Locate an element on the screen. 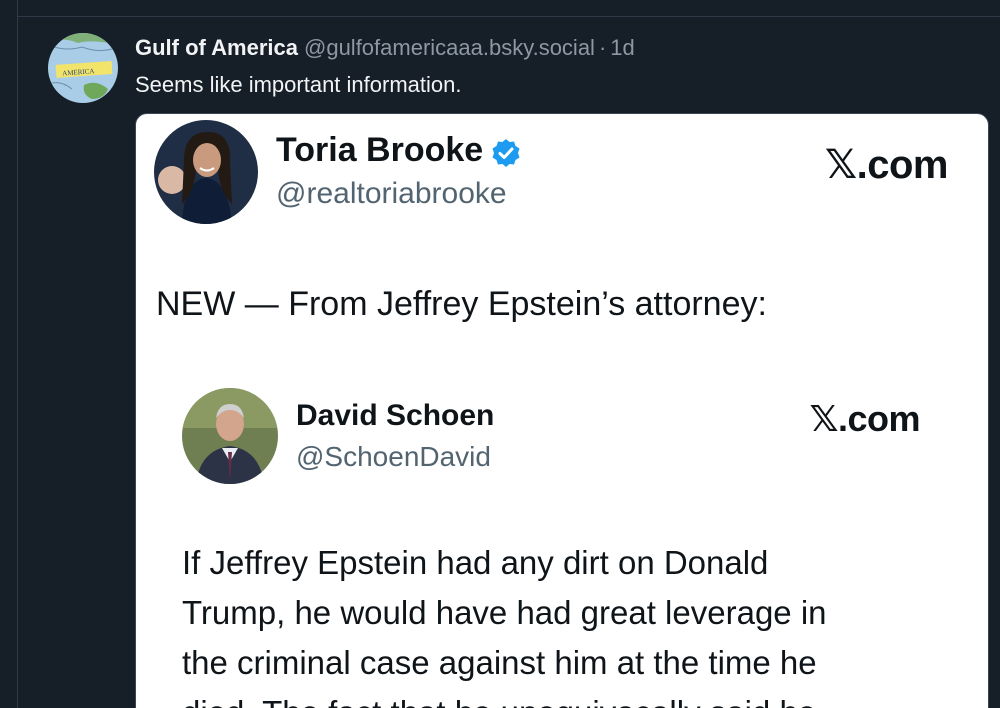  post-timestamp: 1d is located at coordinates (622, 47).